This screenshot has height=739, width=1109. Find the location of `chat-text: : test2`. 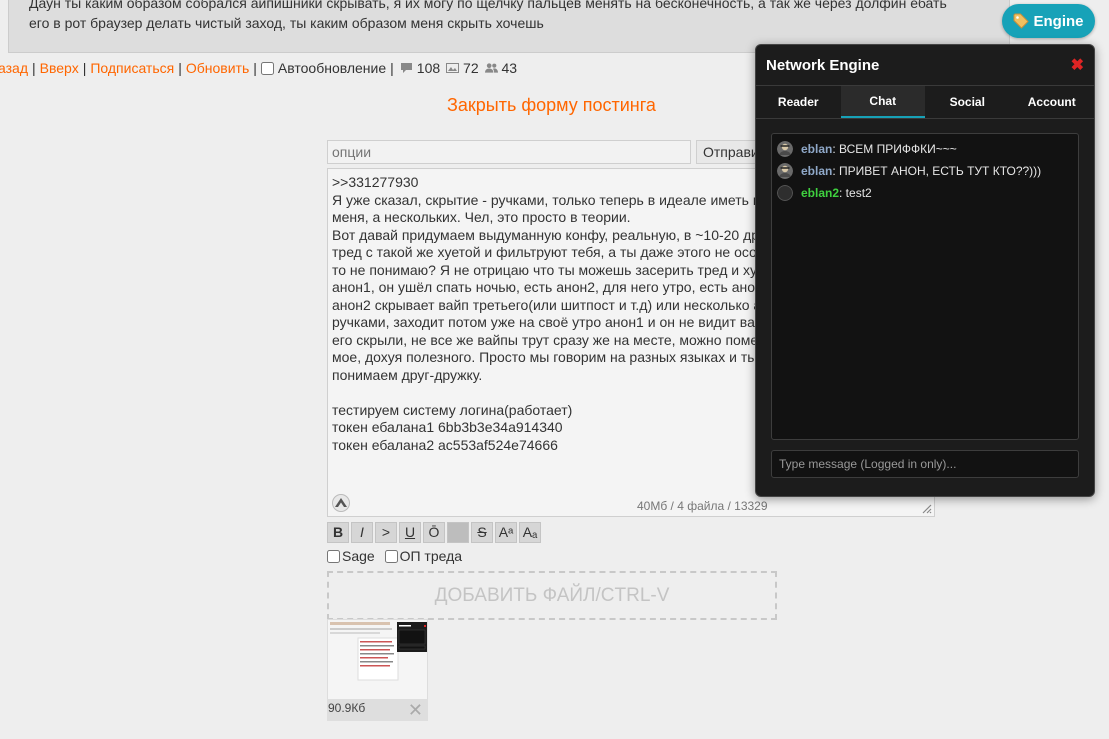

chat-text: : test2 is located at coordinates (855, 193).